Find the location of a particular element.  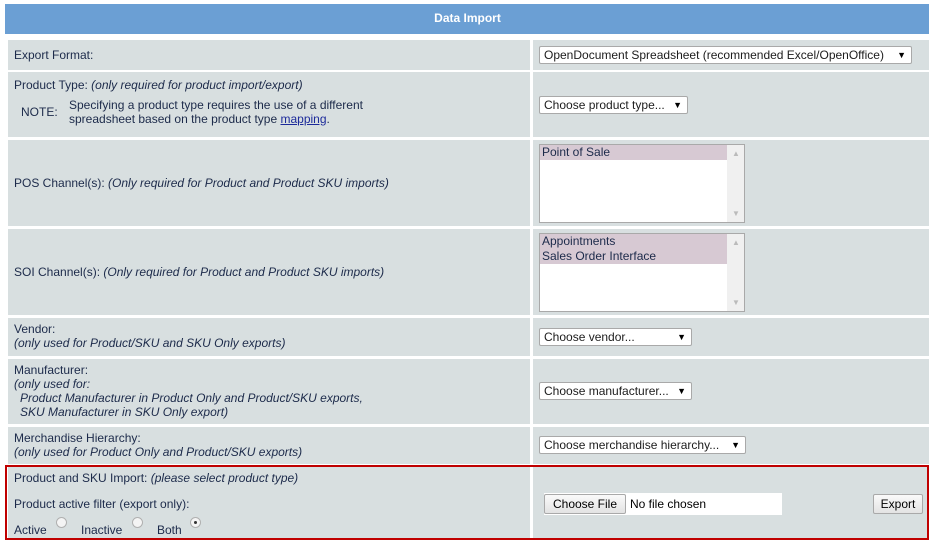

export-format-label-cell: Export Format: is located at coordinates (269, 55).